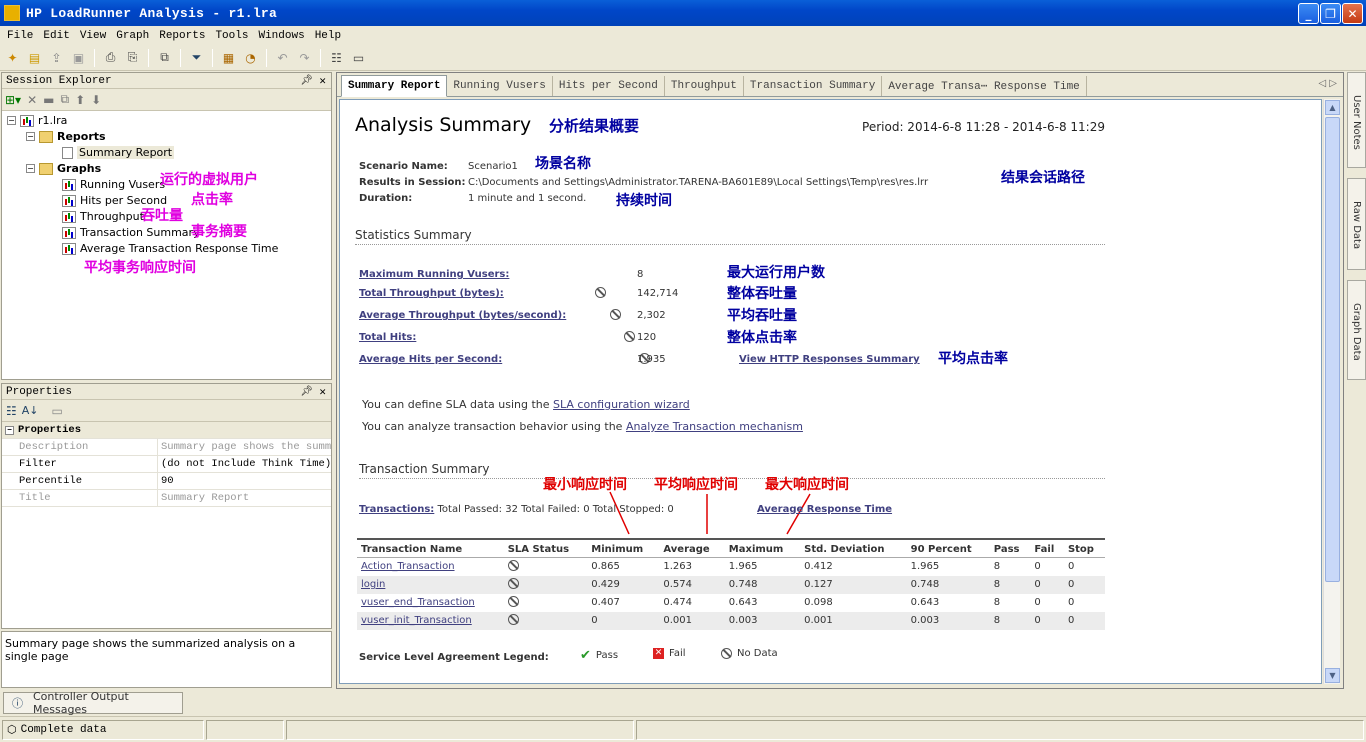  What do you see at coordinates (196, 58) in the screenshot?
I see `filter-icon: ⏷` at bounding box center [196, 58].